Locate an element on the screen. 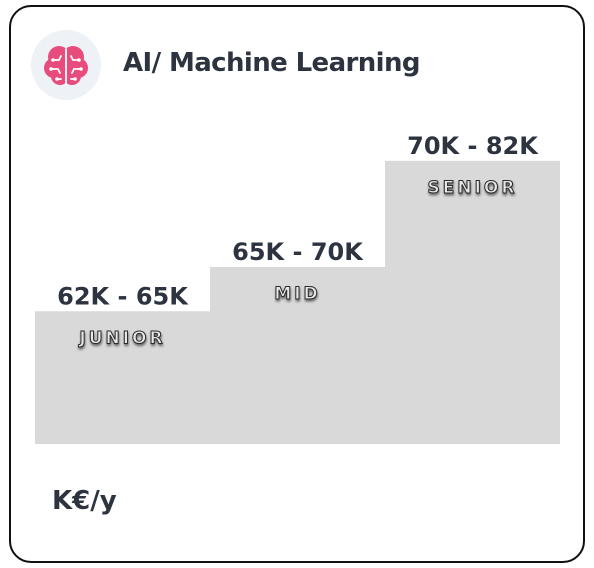 This screenshot has height=568, width=594. range-label-senior: 70K - 82K is located at coordinates (473, 146).